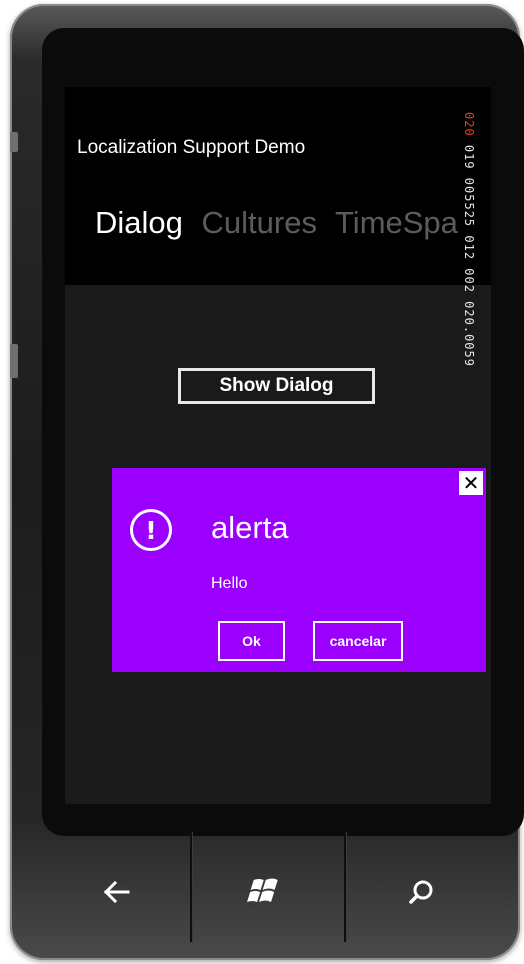  I want to click on pivot-item-dialog: Dialog, so click(139, 222).